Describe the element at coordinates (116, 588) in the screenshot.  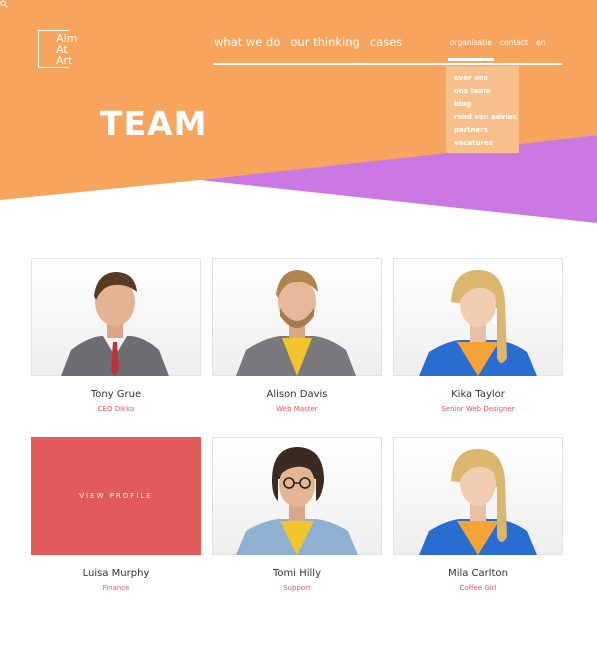
I see `member-role: Finance` at that location.